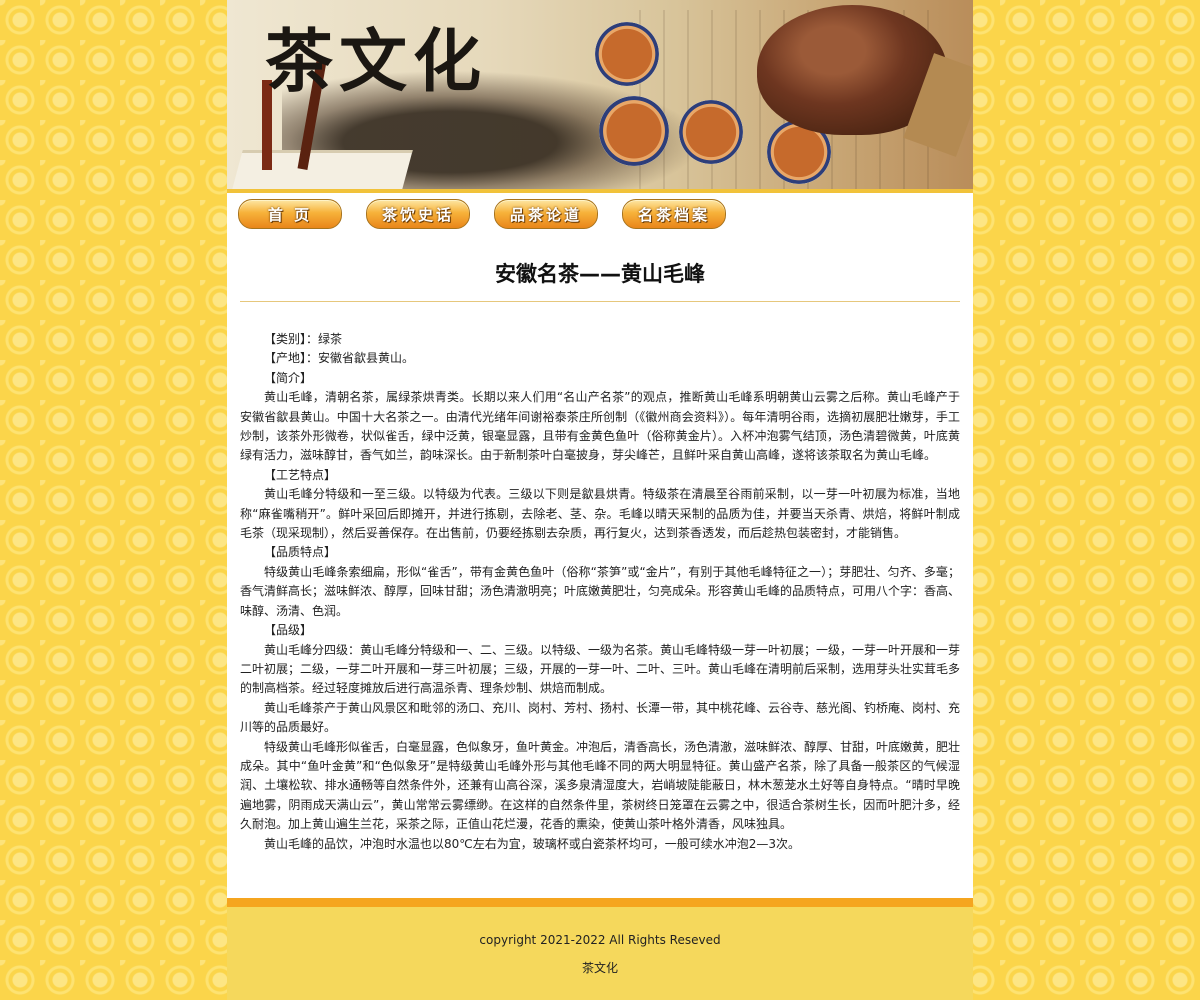 The height and width of the screenshot is (1000, 1200). Describe the element at coordinates (600, 274) in the screenshot. I see `article-title: 安徽名茶——黄山毛峰` at that location.